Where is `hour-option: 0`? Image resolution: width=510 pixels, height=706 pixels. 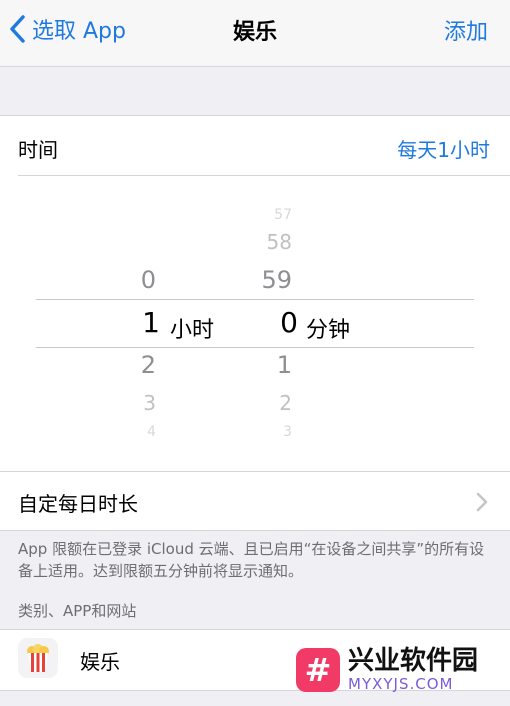 hour-option: 0 is located at coordinates (136, 280).